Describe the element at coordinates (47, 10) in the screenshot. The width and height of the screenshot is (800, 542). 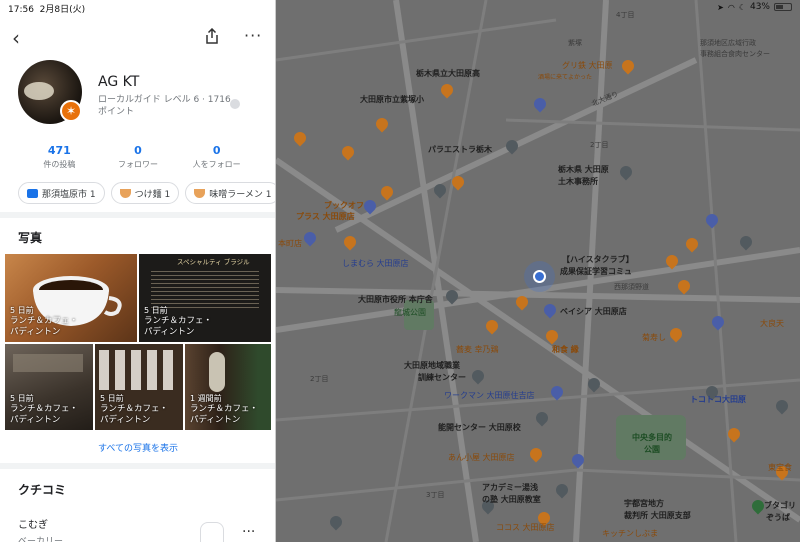
I see `status-time: 17:56 2月8日(火)` at that location.